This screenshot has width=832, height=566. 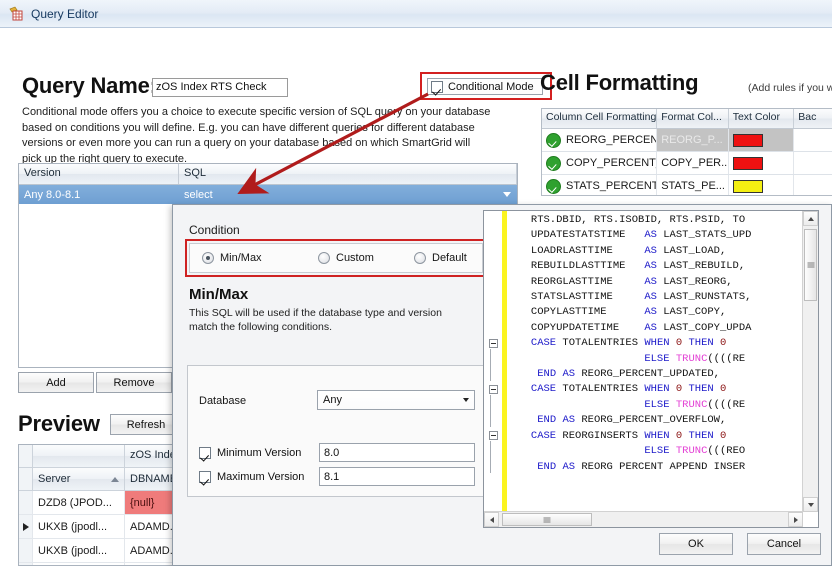 I want to click on maximum-version-checkbox: Maximum Version, so click(x=251, y=477).